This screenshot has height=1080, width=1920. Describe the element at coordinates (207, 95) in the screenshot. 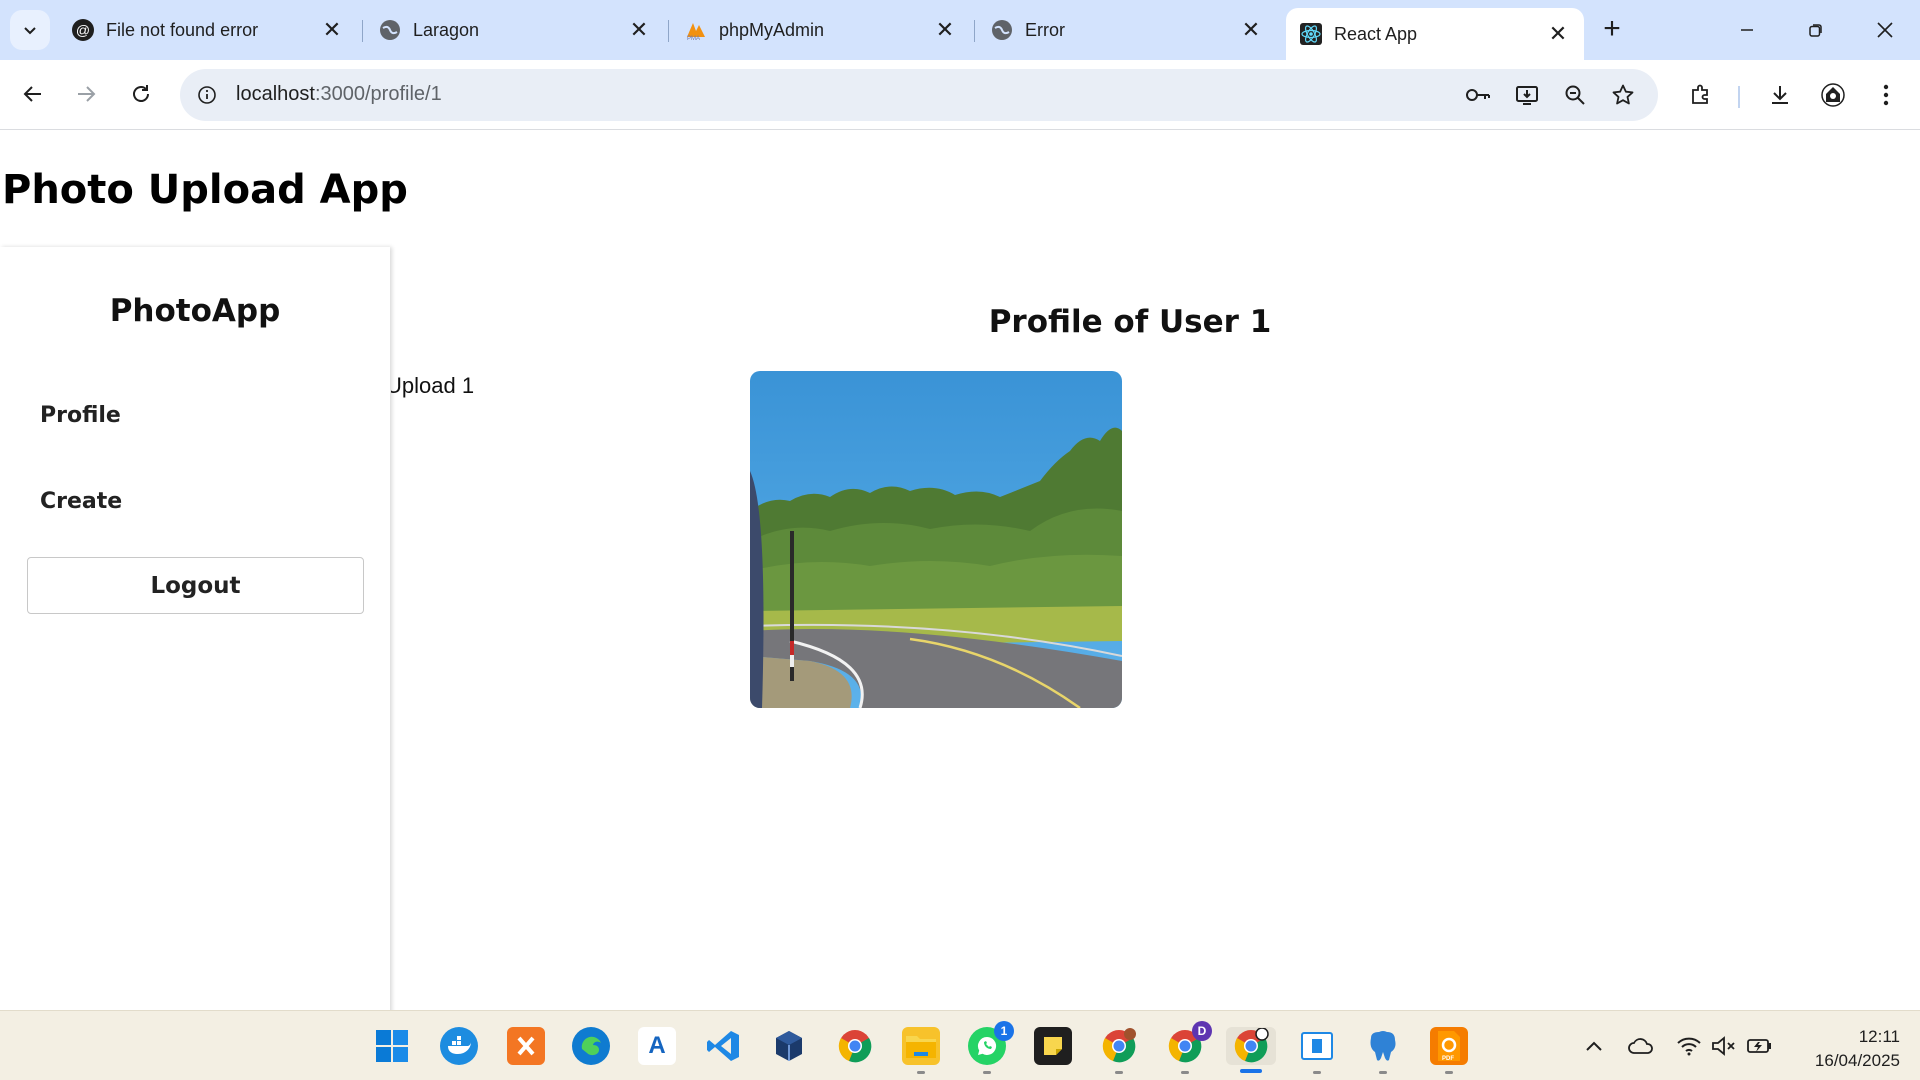

I see `site-info-icon` at that location.